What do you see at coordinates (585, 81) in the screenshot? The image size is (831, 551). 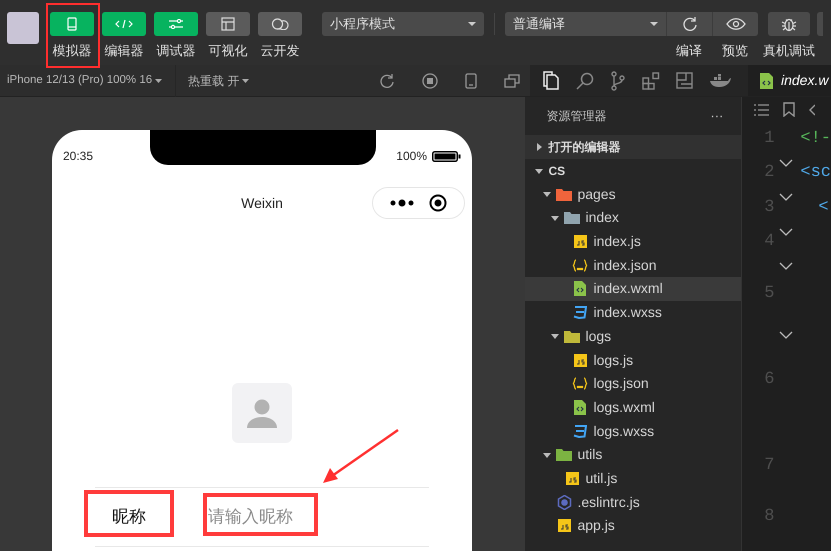 I see `search-icon` at bounding box center [585, 81].